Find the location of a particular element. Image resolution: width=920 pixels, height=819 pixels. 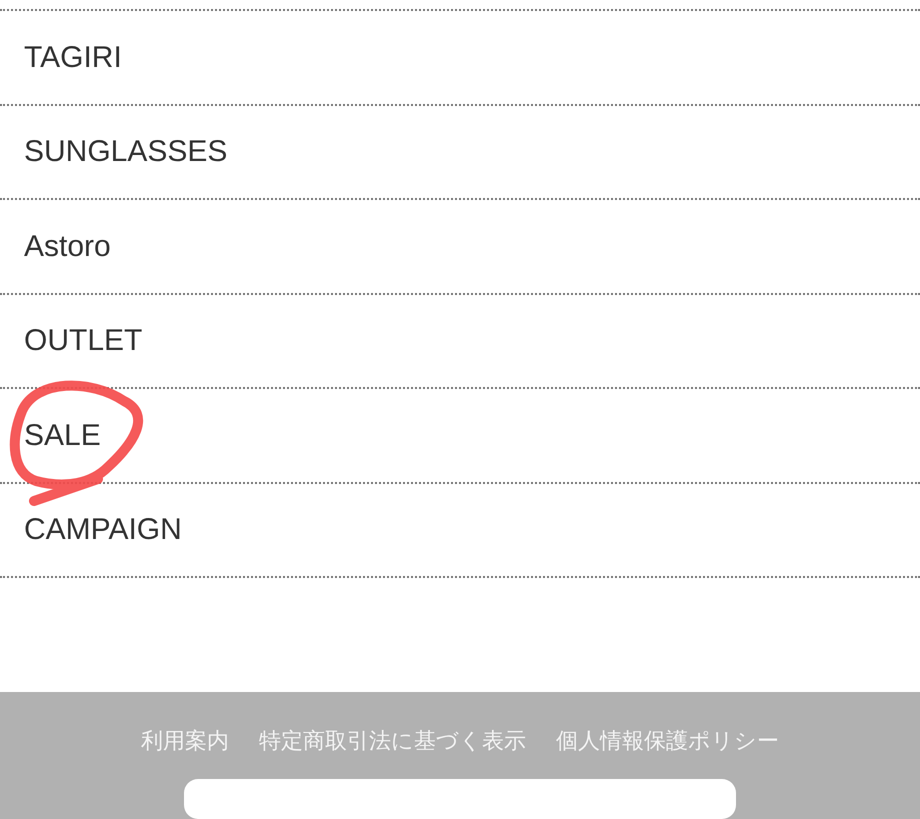

menu-item: CAMPAIGN is located at coordinates (103, 529).